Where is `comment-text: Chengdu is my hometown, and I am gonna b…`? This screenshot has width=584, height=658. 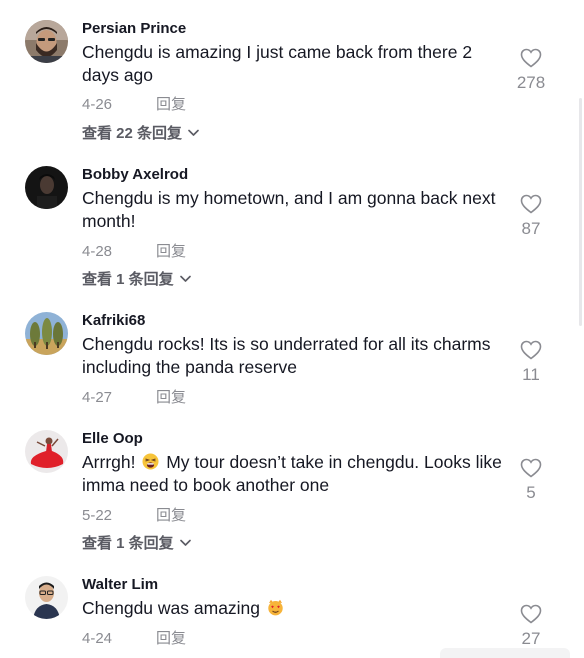 comment-text: Chengdu is my hometown, and I am gonna b… is located at coordinates (289, 209).